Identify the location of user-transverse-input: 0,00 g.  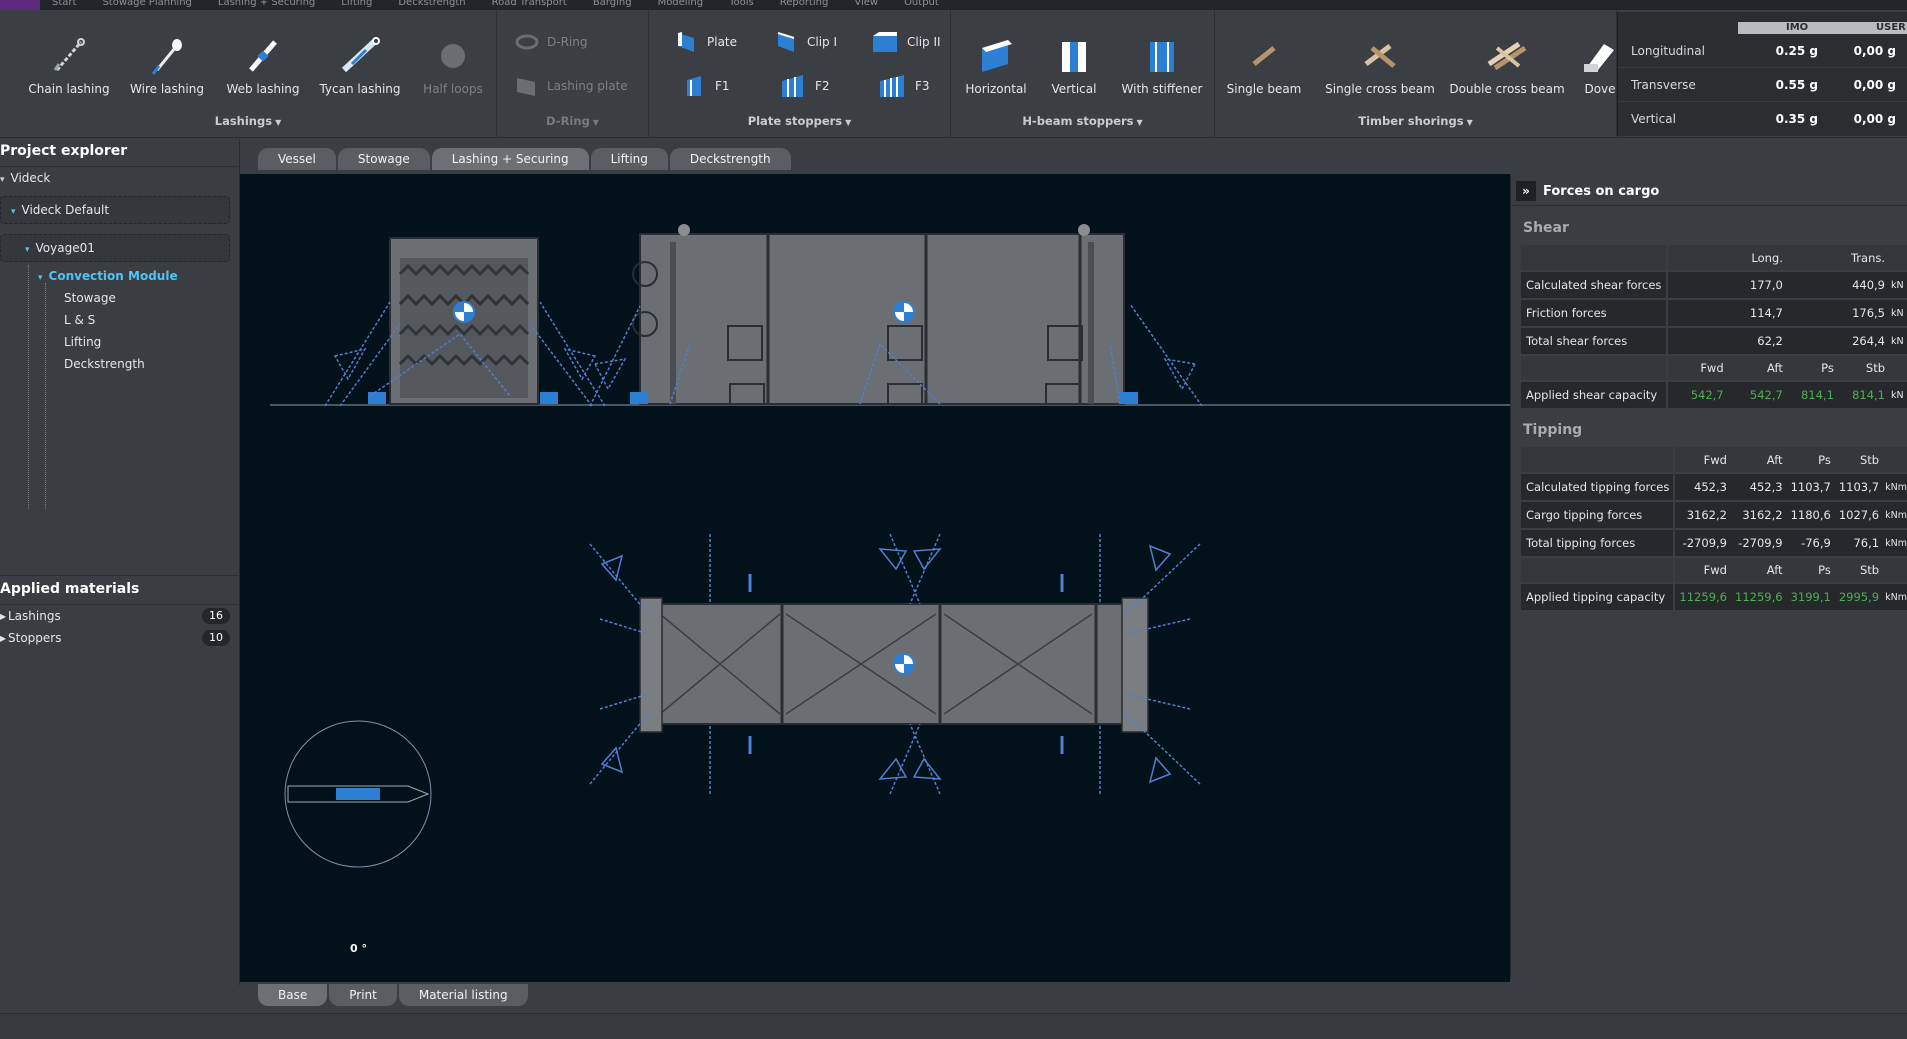
(1875, 85).